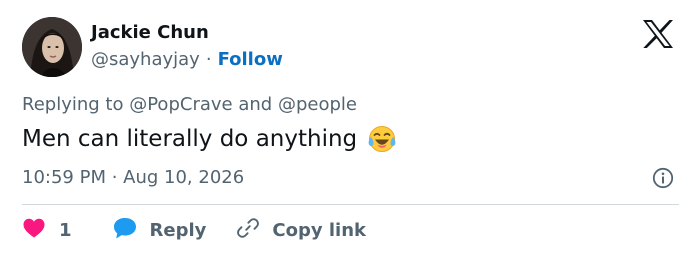 This screenshot has height=256, width=700. I want to click on display-name: Jackie Chun, so click(150, 33).